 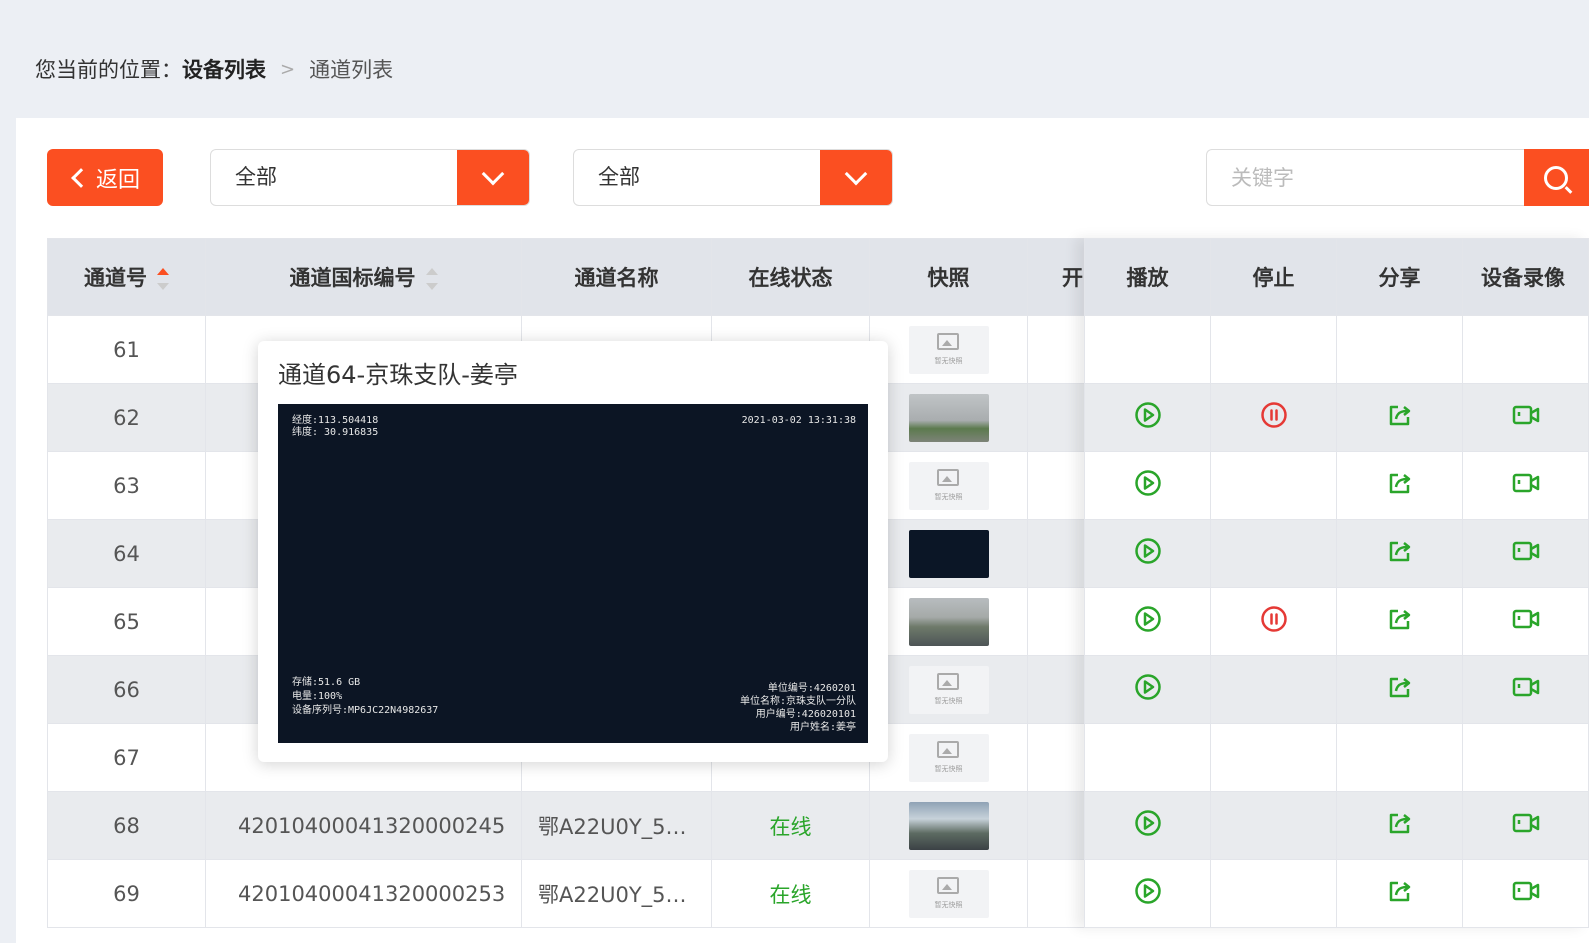 What do you see at coordinates (81, 177) in the screenshot?
I see `chevron-left-icon` at bounding box center [81, 177].